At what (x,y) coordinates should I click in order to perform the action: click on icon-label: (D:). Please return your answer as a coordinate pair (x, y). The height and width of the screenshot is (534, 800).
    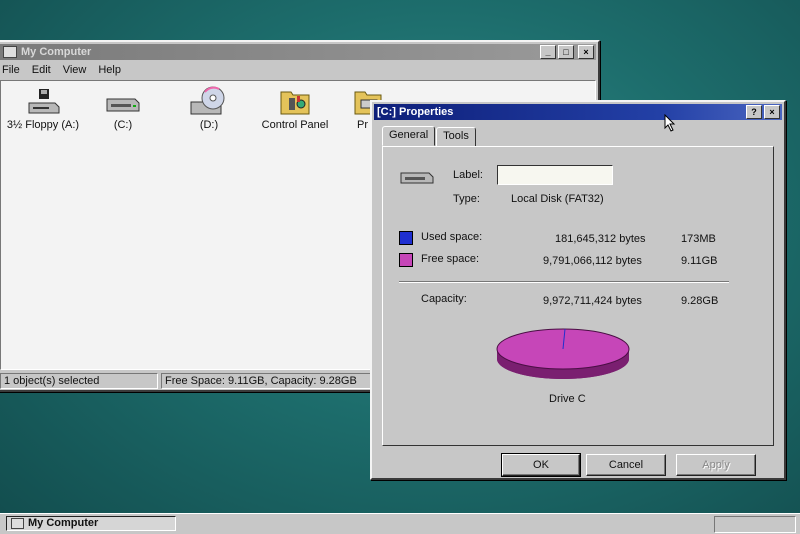
    Looking at the image, I should click on (209, 125).